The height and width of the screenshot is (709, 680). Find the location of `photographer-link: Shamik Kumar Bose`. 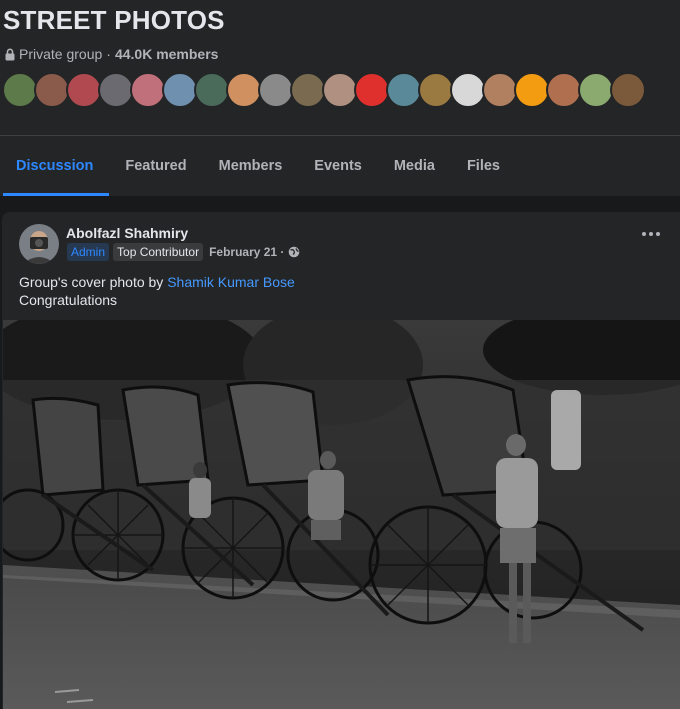

photographer-link: Shamik Kumar Bose is located at coordinates (231, 282).